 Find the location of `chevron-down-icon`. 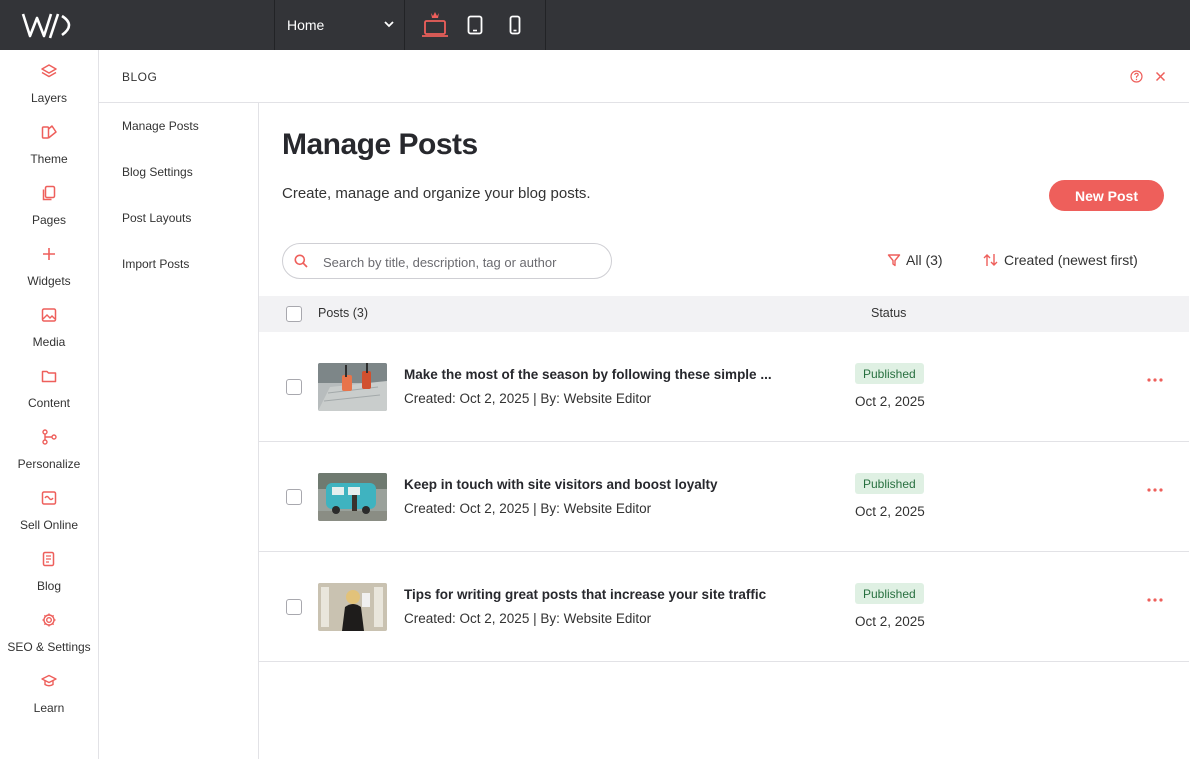

chevron-down-icon is located at coordinates (389, 24).